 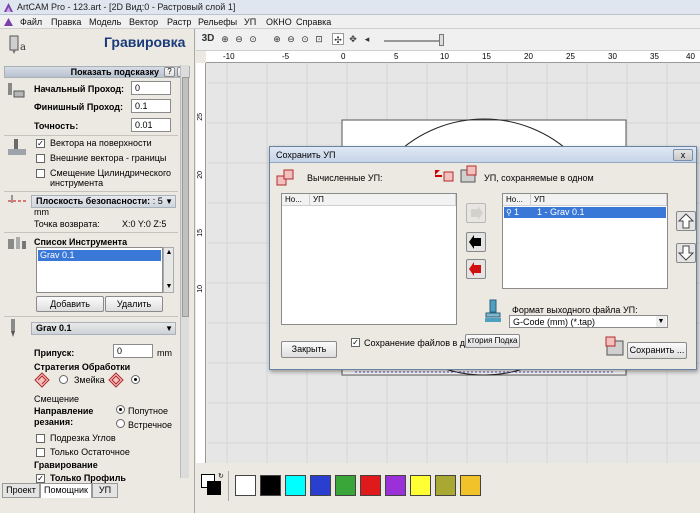 What do you see at coordinates (411, 41) in the screenshot?
I see `shade-slider-track` at bounding box center [411, 41].